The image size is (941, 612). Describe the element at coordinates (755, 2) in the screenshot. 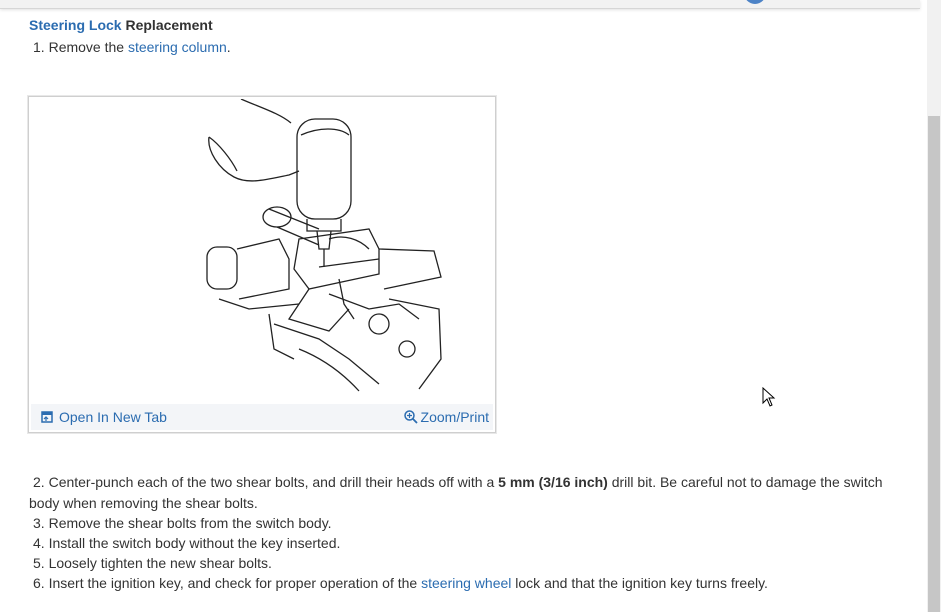

I see `toolbar-button-partial` at that location.